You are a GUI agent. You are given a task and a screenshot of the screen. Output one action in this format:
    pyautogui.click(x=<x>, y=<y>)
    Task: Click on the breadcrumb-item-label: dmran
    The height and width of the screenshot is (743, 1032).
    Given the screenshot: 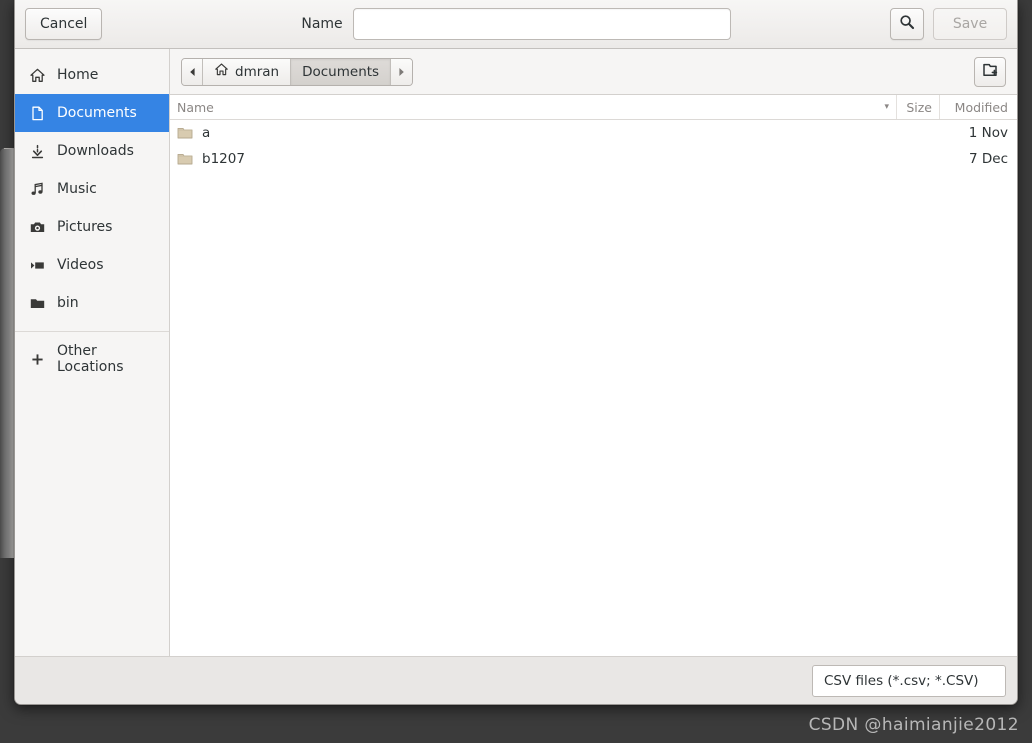 What is the action you would take?
    pyautogui.click(x=257, y=71)
    